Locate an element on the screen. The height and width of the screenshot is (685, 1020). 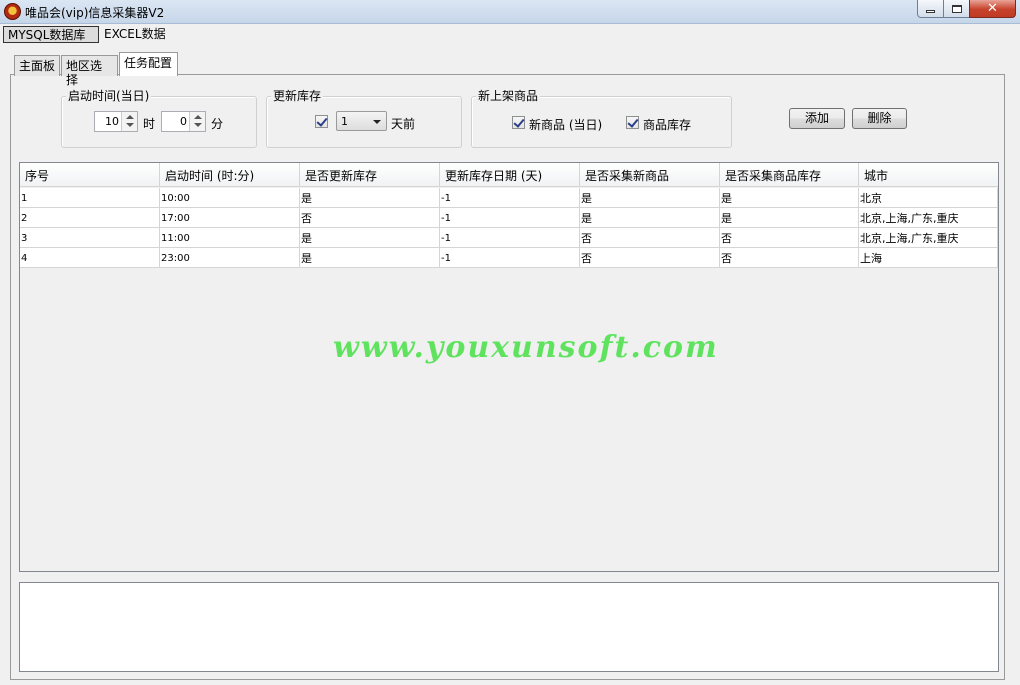
table-row: 2 17:00 否 -1 是 是 北京,上海,广东,重庆 is located at coordinates (509, 218).